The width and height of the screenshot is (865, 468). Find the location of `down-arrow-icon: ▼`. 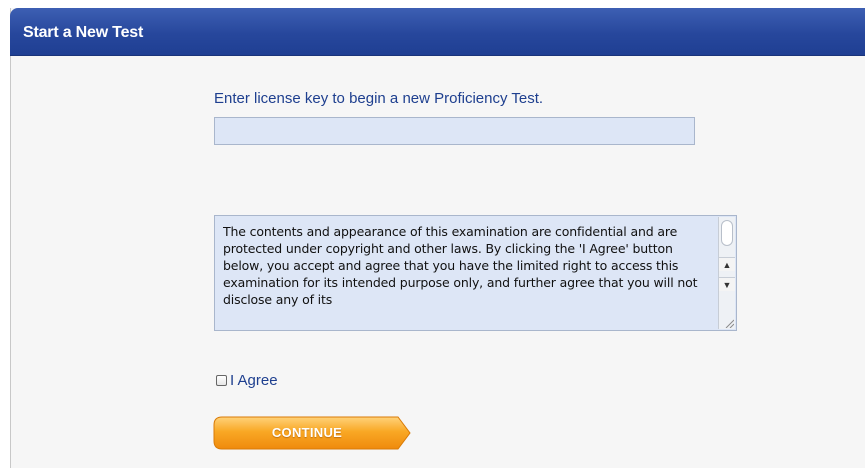

down-arrow-icon: ▼ is located at coordinates (727, 284).